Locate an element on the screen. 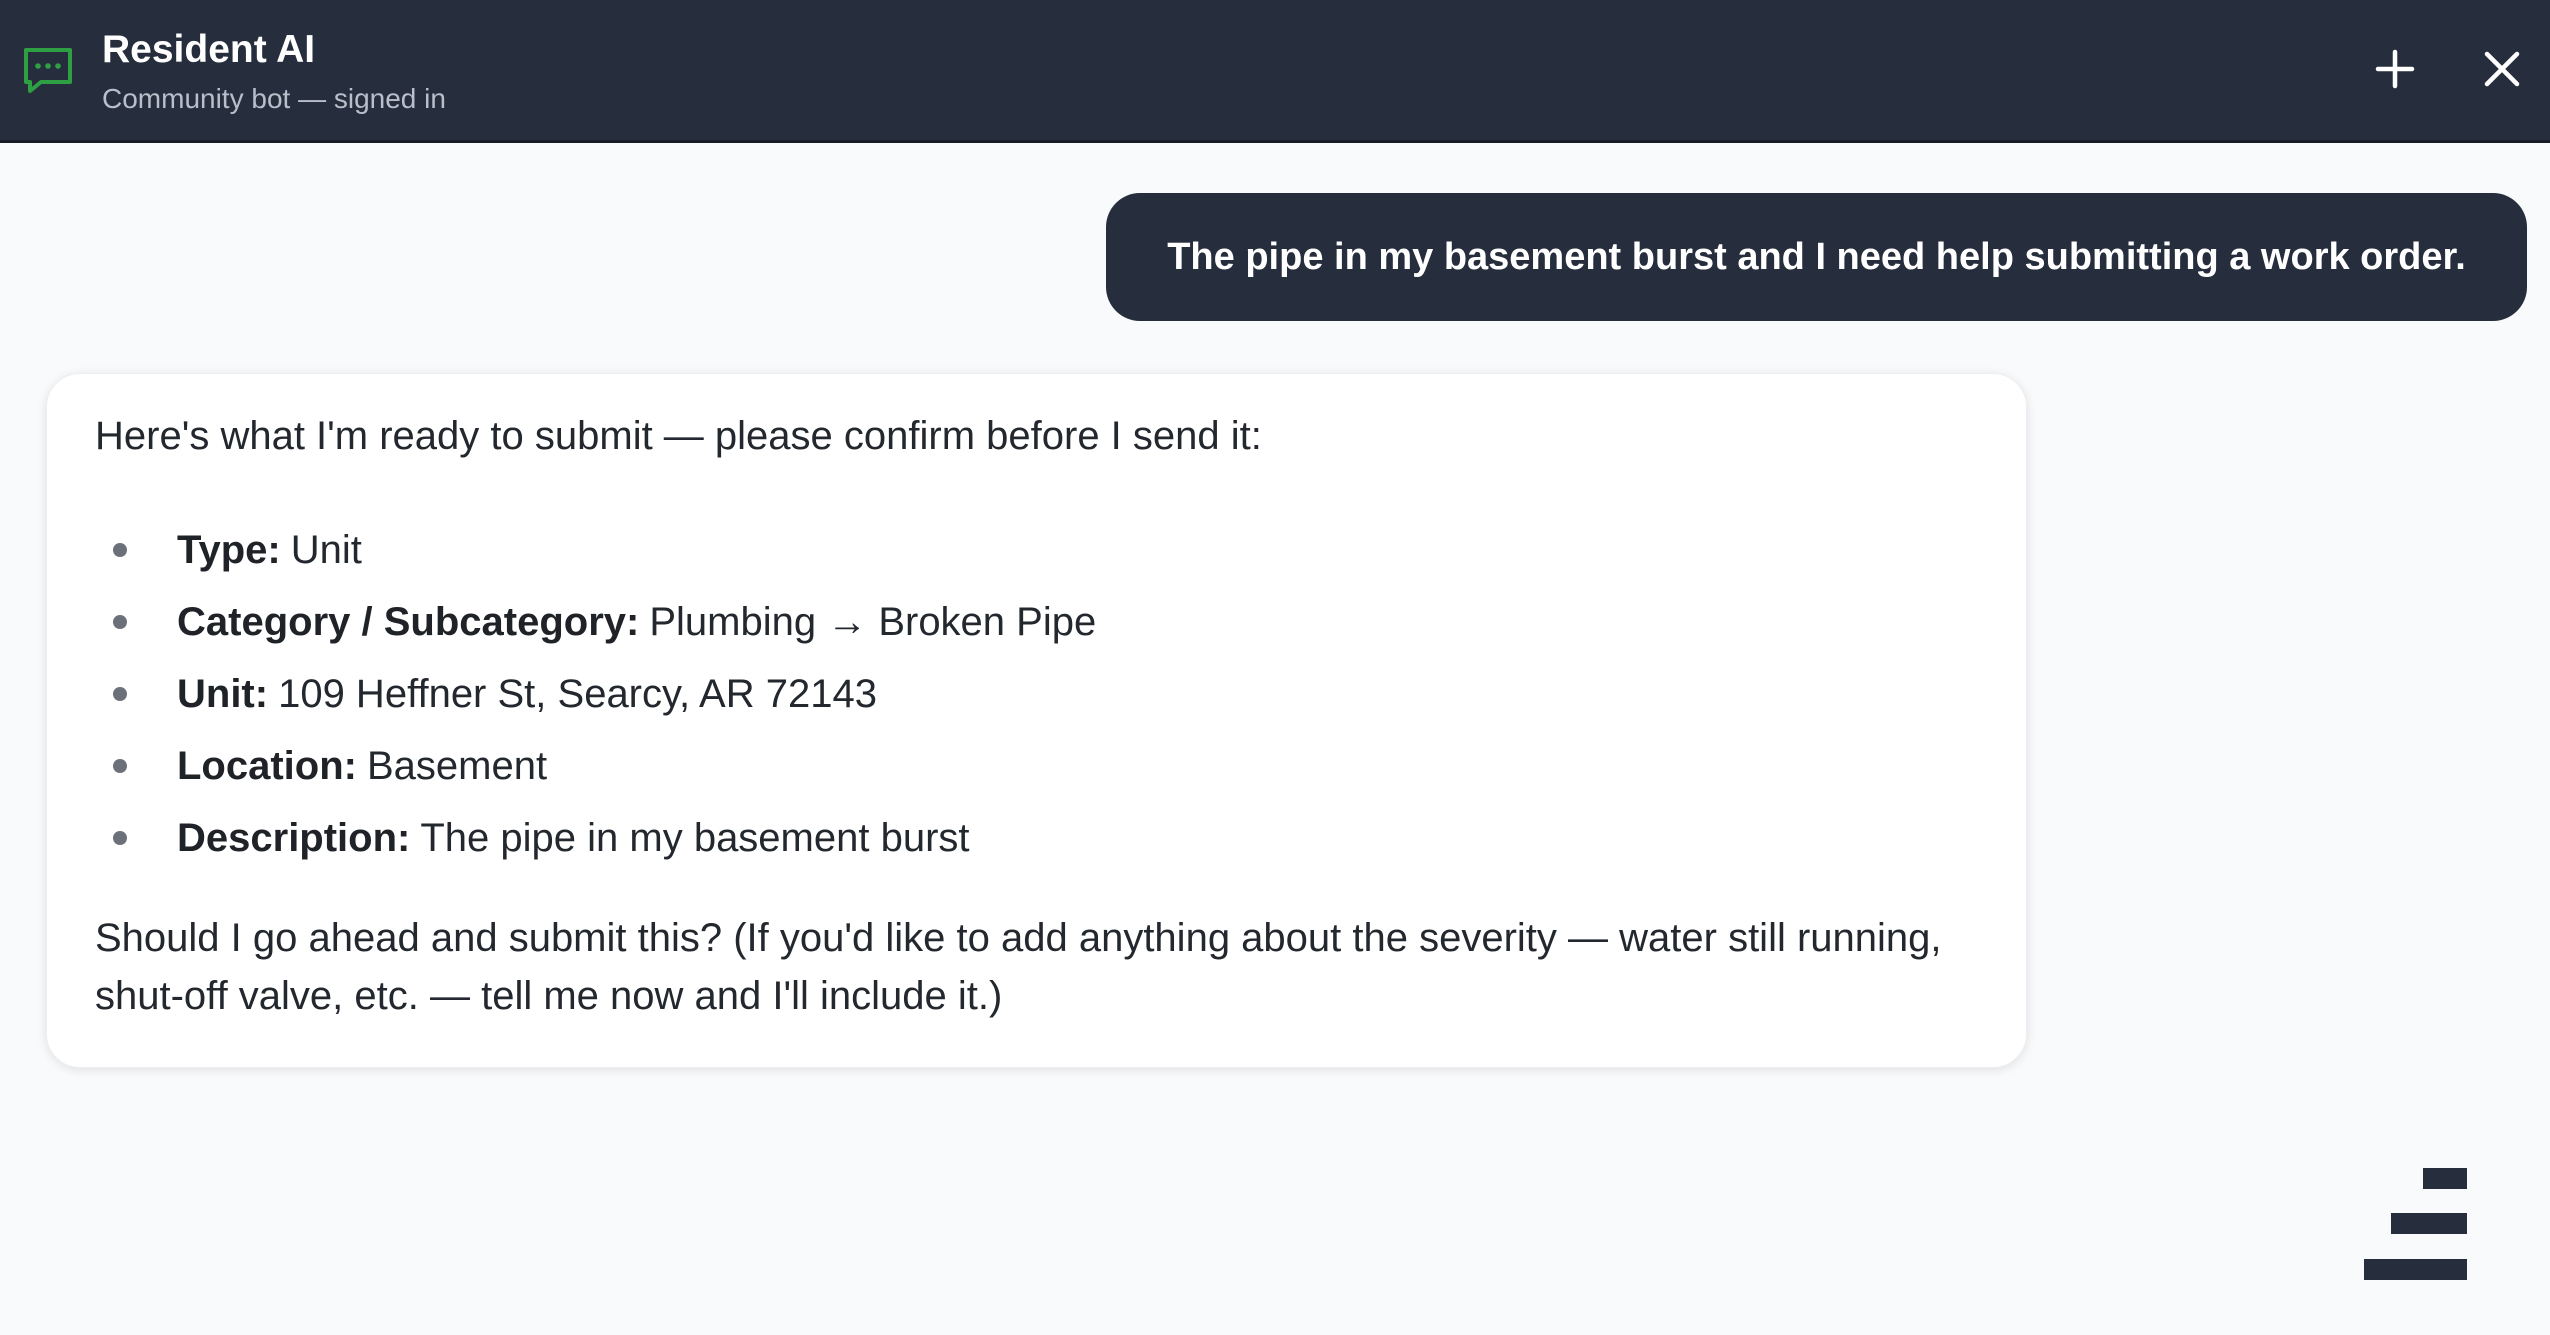 The width and height of the screenshot is (2550, 1335). summary-value: The pipe in my basement burst is located at coordinates (695, 837).